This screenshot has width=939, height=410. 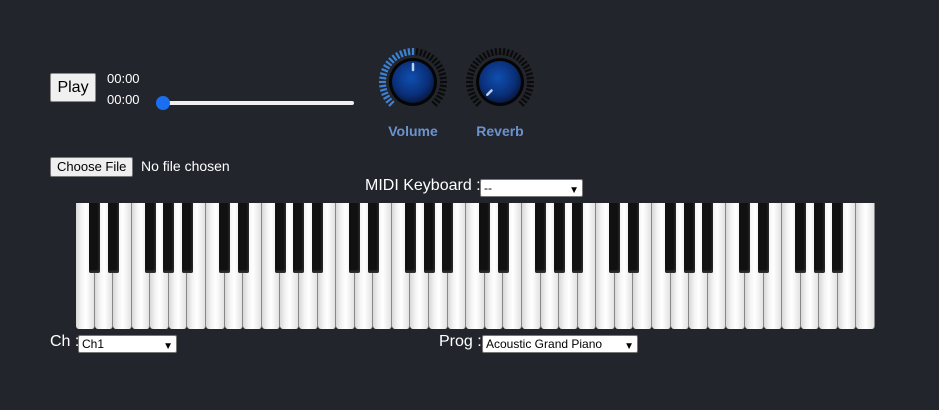 What do you see at coordinates (123, 99) in the screenshot?
I see `total-time: 00:00` at bounding box center [123, 99].